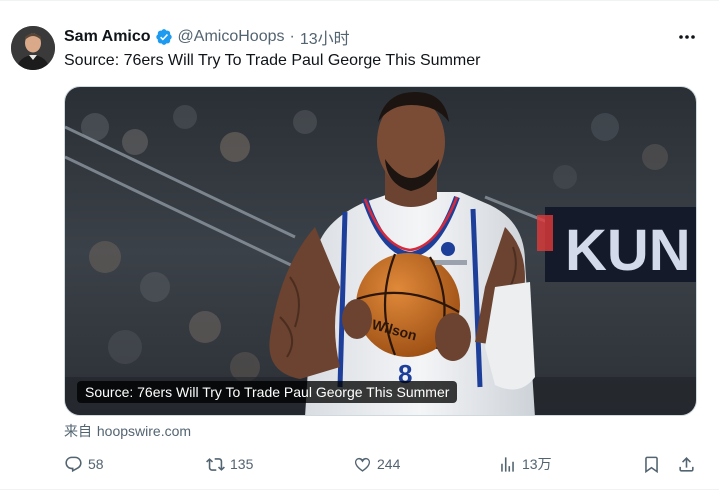  Describe the element at coordinates (537, 464) in the screenshot. I see `views-count: 13万` at that location.